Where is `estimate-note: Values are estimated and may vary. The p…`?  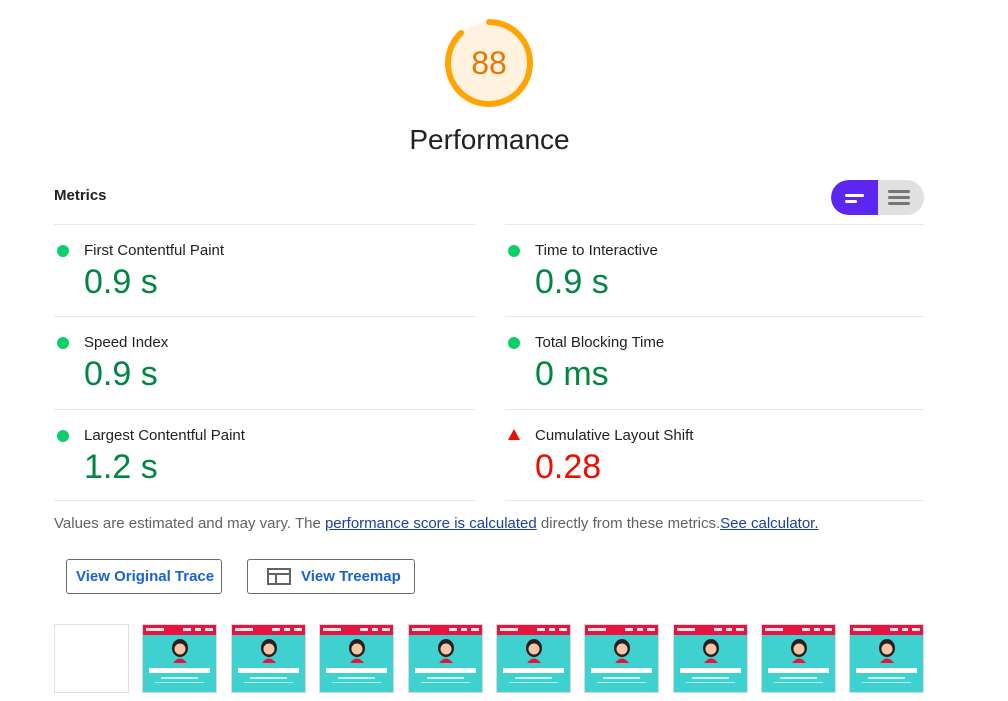
estimate-note: Values are estimated and may vary. The p… is located at coordinates (436, 523).